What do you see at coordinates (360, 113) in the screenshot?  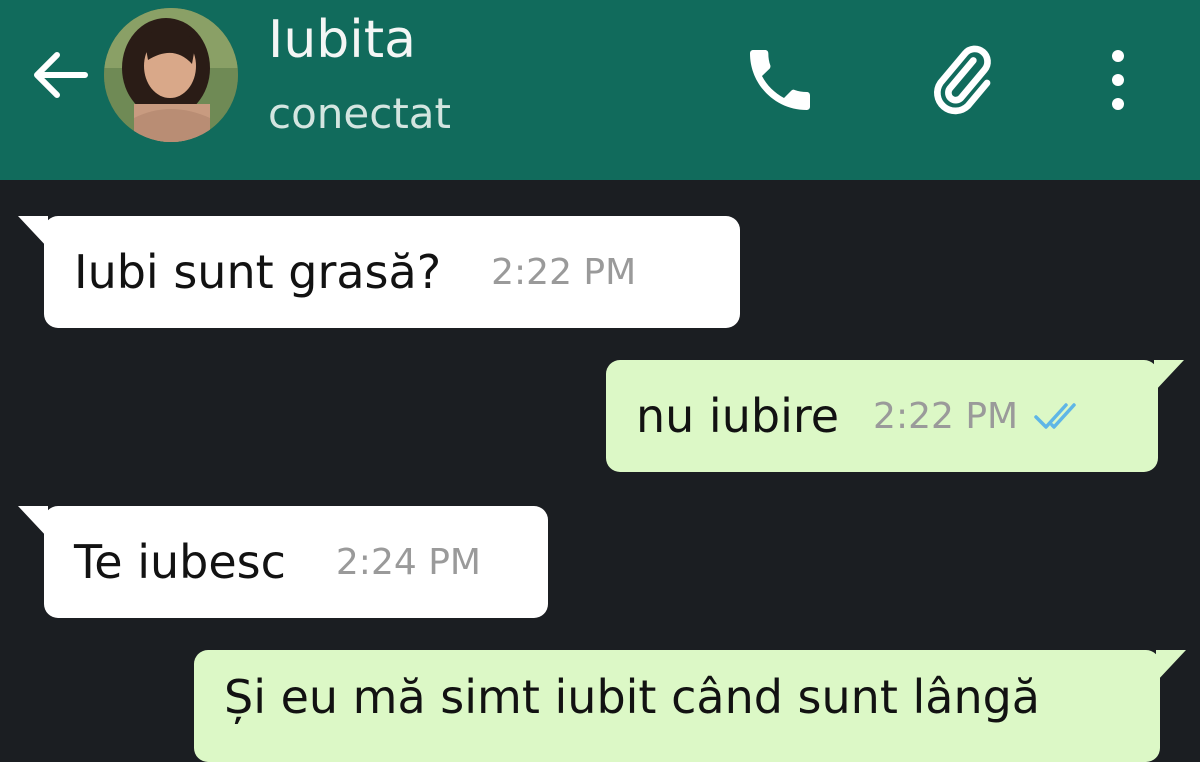 I see `contact-status: conectat` at bounding box center [360, 113].